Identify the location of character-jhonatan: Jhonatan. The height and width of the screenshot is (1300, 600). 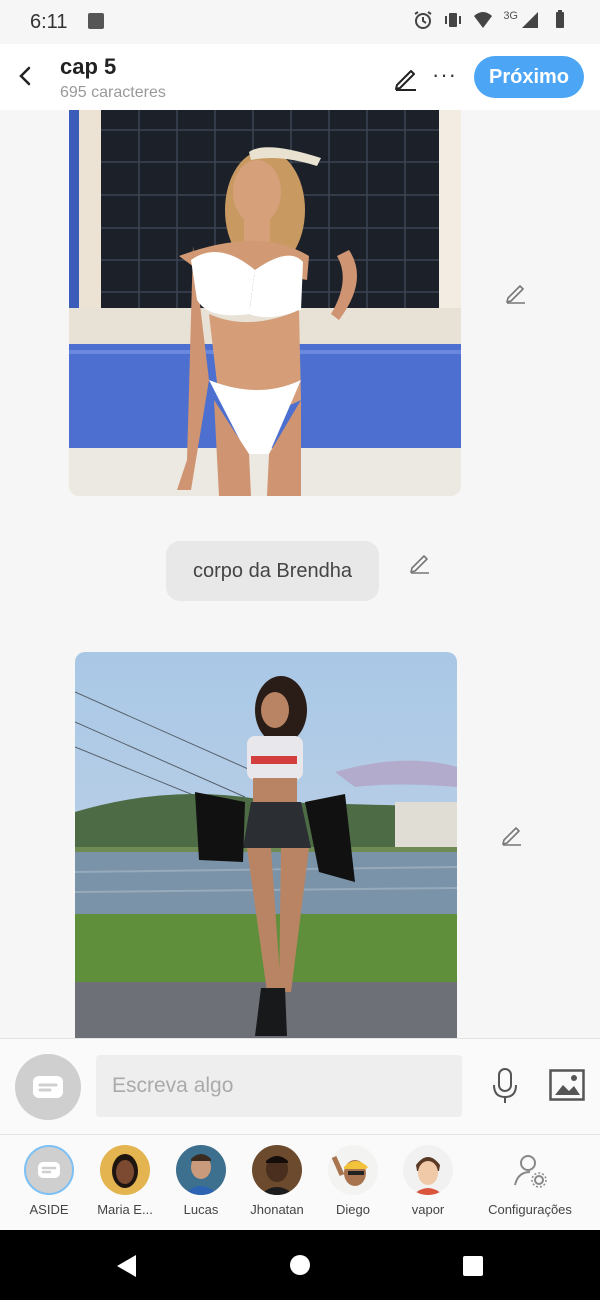
(277, 1181).